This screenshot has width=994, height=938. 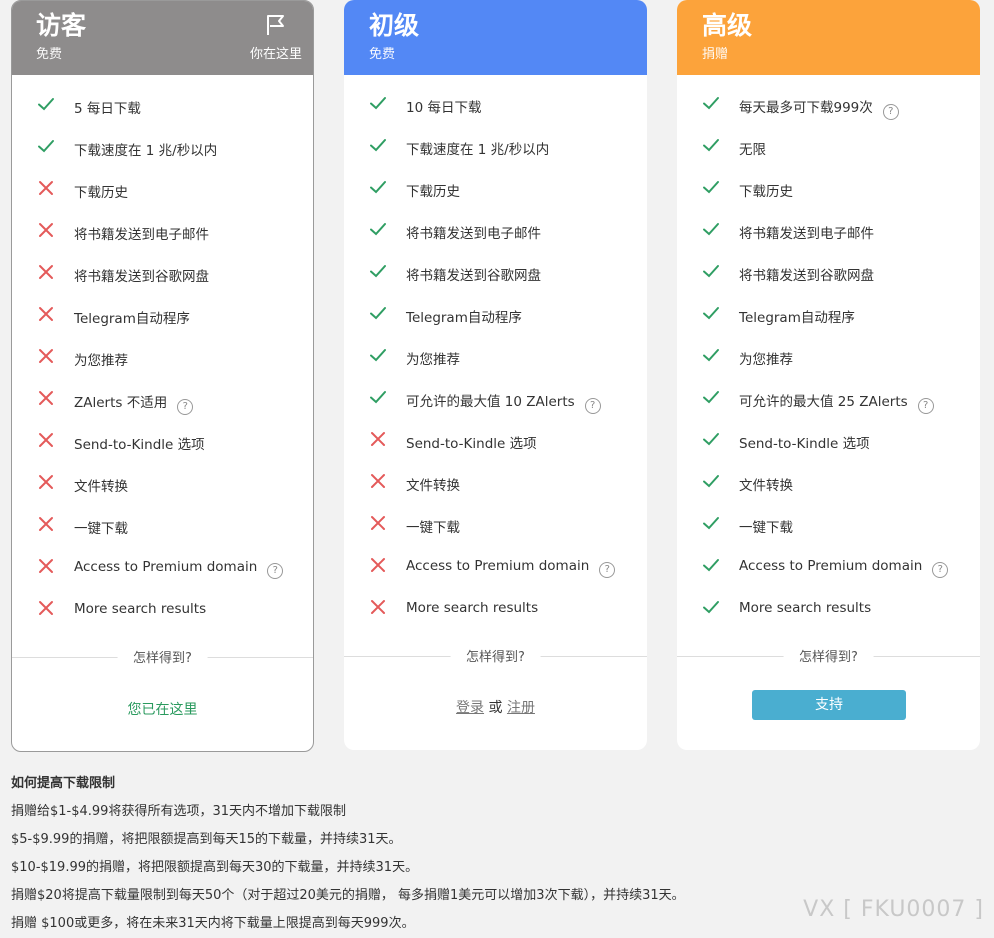 I want to click on login-link: 登录, so click(x=470, y=708).